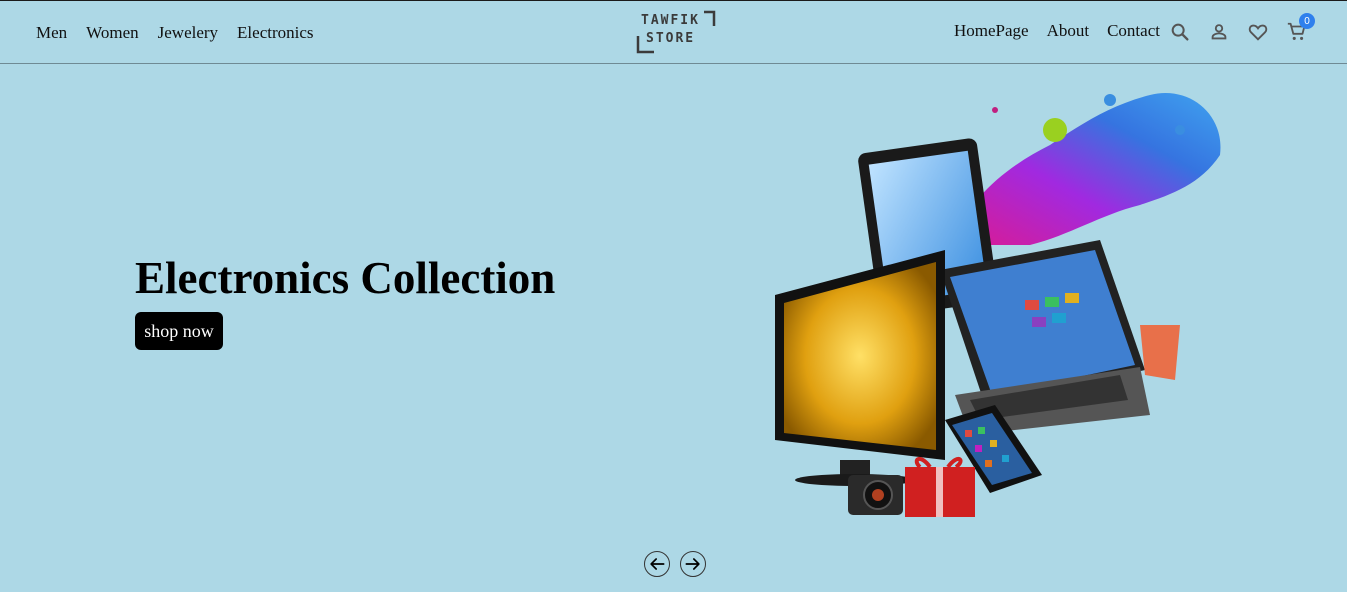 This screenshot has height=592, width=1347. Describe the element at coordinates (1219, 32) in the screenshot. I see `user-icon` at that location.